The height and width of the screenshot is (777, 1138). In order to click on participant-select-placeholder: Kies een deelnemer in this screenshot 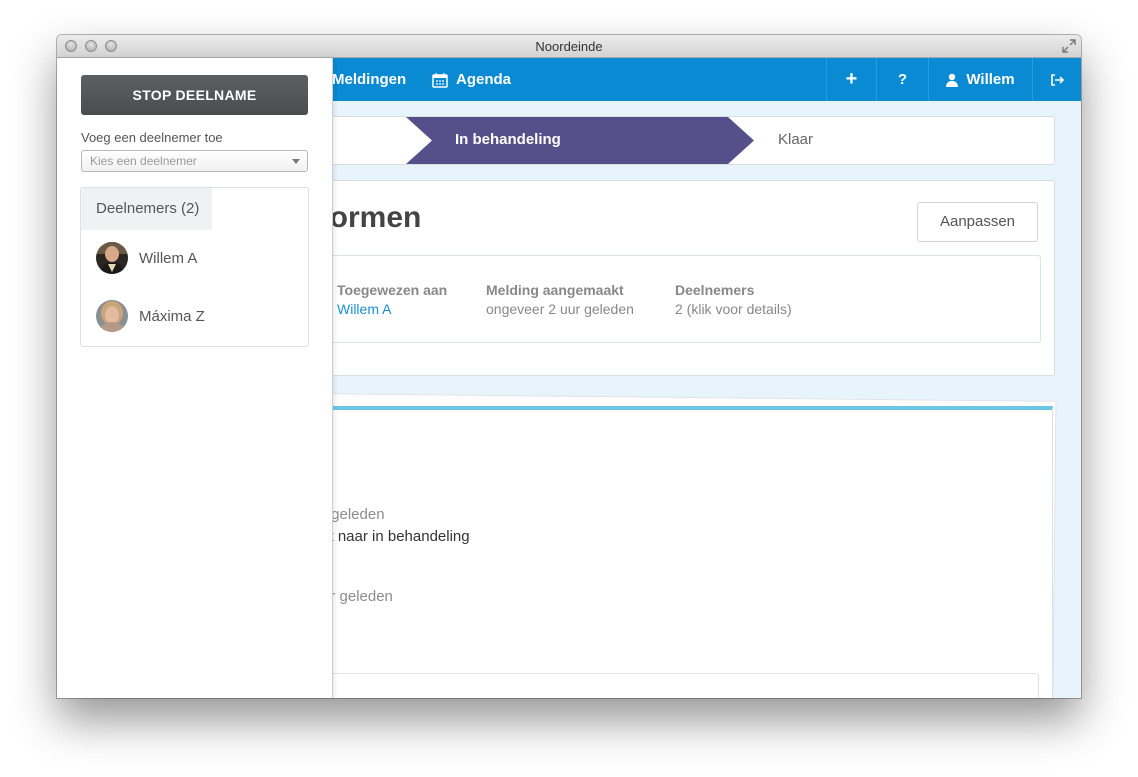, I will do `click(143, 161)`.